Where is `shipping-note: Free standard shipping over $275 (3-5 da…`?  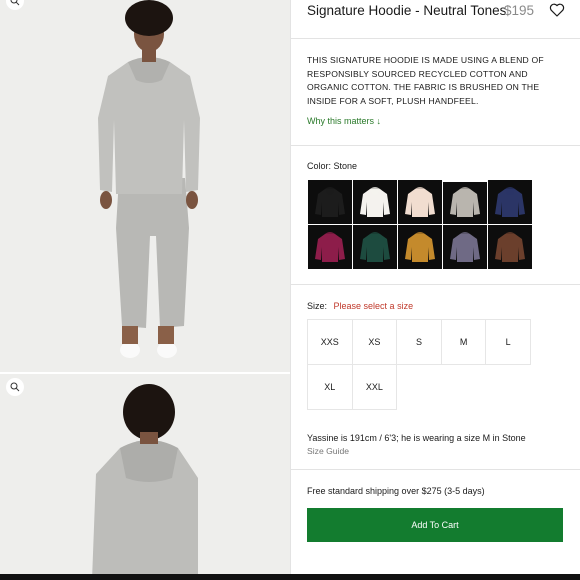
shipping-note: Free standard shipping over $275 (3-5 da… is located at coordinates (396, 491).